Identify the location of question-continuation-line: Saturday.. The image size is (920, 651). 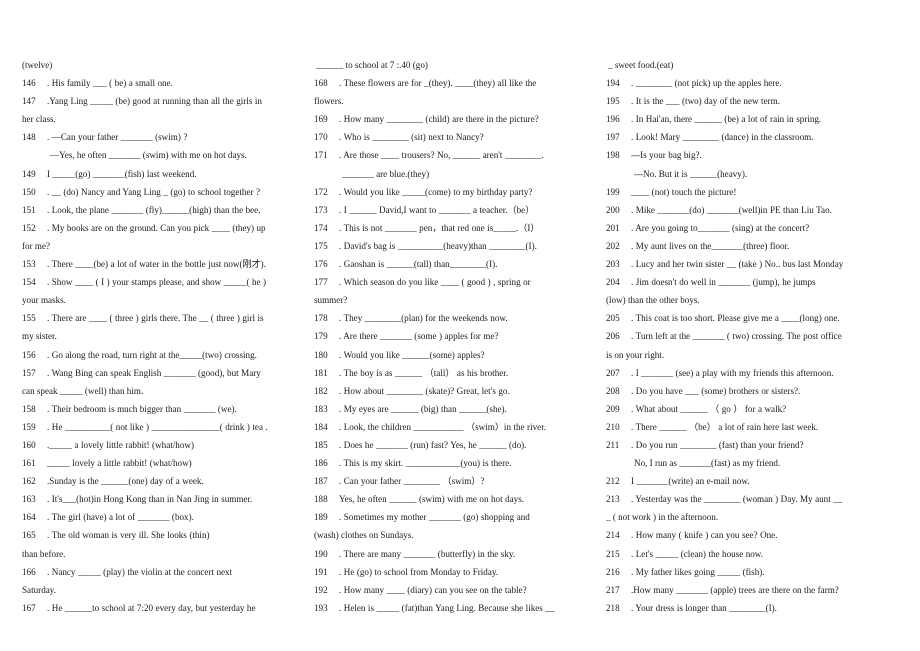
(39, 589).